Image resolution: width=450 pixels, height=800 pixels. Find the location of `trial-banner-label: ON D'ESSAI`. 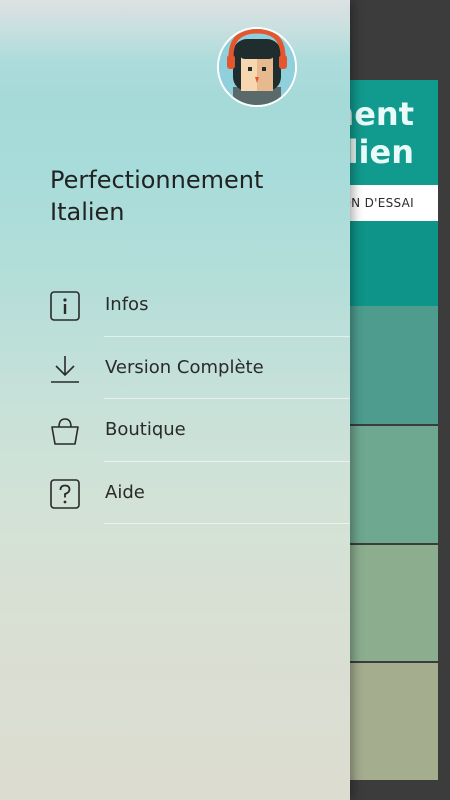

trial-banner-label: ON D'ESSAI is located at coordinates (377, 203).